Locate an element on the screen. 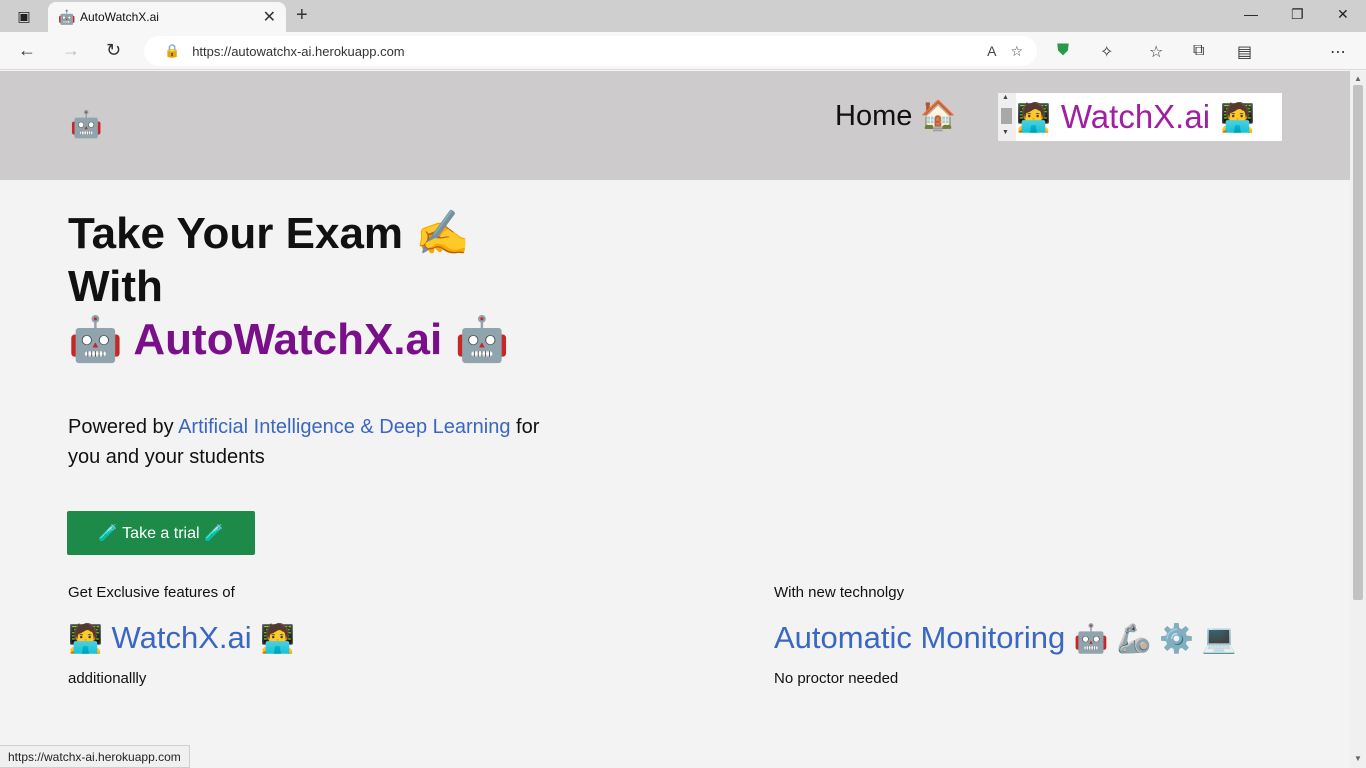  window-close-icon: ✕ is located at coordinates (1343, 14).